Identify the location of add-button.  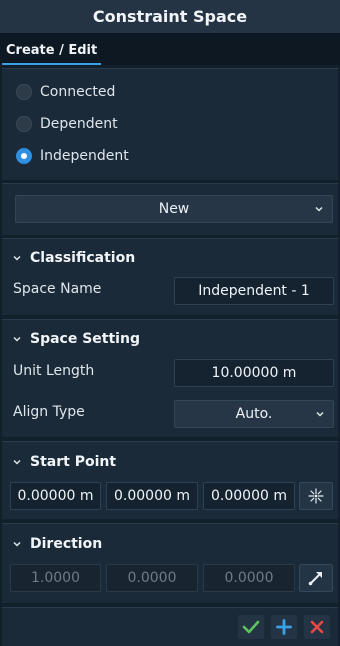
(284, 627).